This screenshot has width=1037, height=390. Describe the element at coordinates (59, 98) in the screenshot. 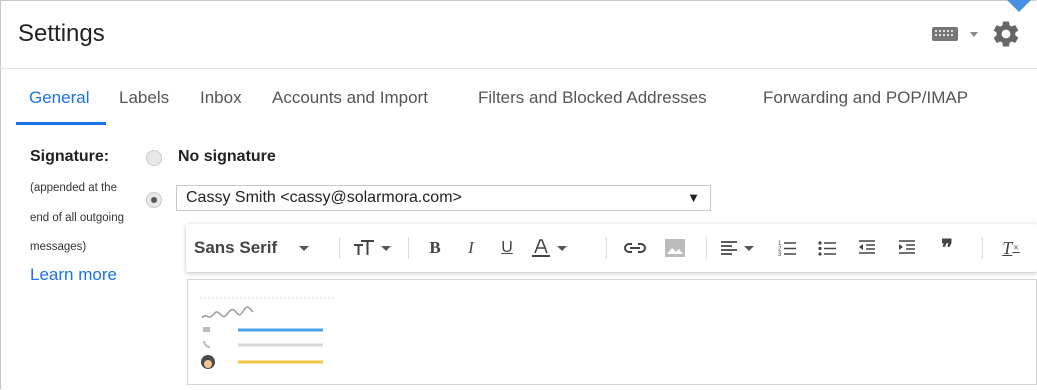

I see `tab-general: General` at that location.